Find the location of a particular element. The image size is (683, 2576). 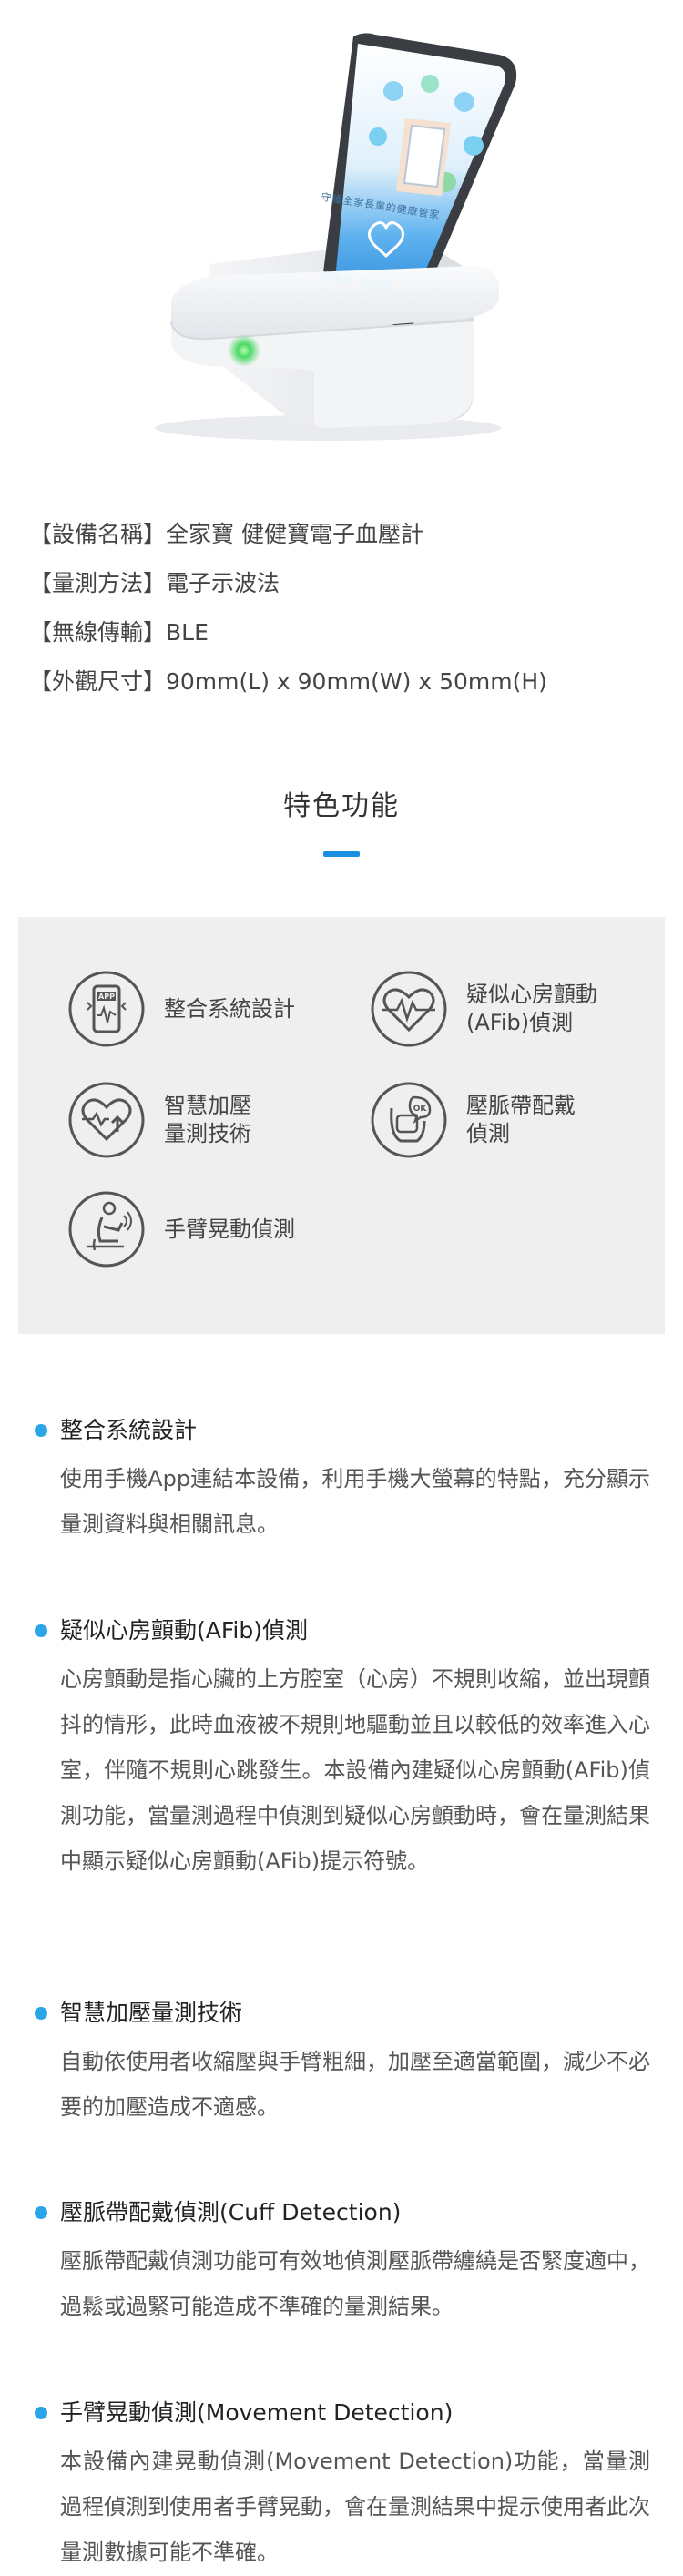

feature-smart-inflation: 智慧加壓 量測技術 is located at coordinates (159, 1120).